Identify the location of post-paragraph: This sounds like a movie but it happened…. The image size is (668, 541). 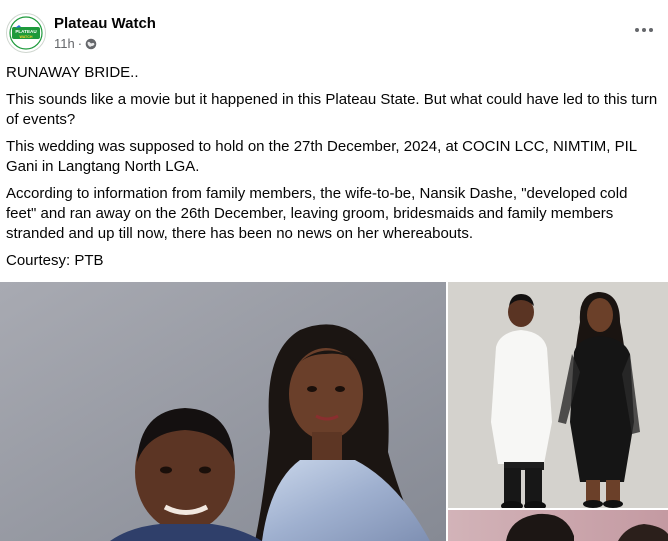
(332, 109).